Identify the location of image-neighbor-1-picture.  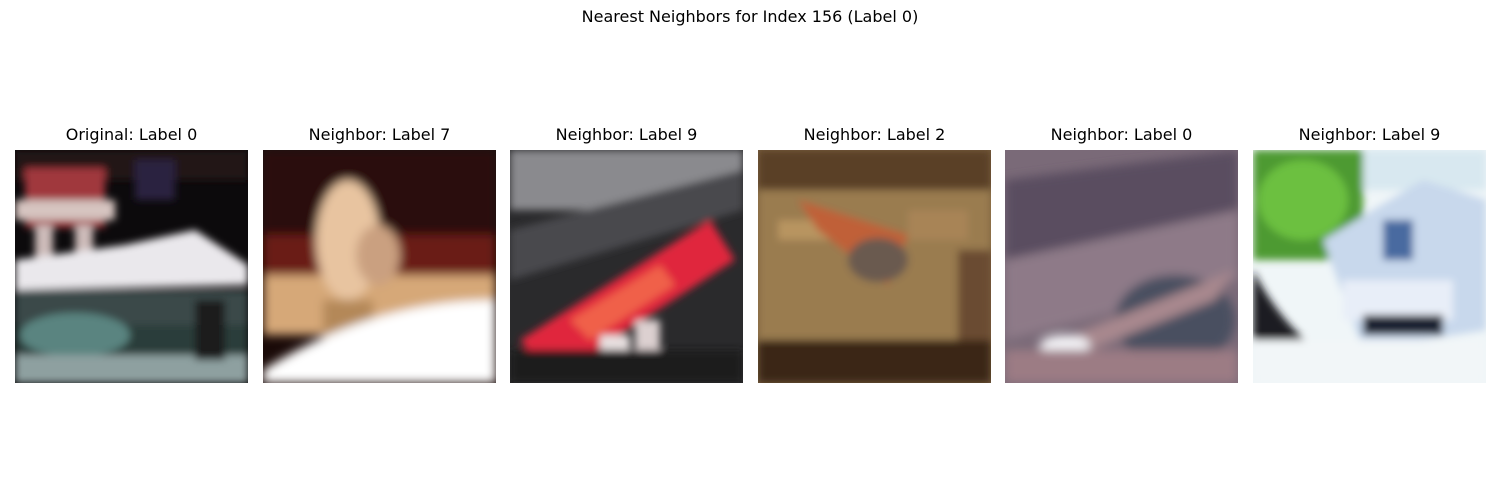
(379, 266).